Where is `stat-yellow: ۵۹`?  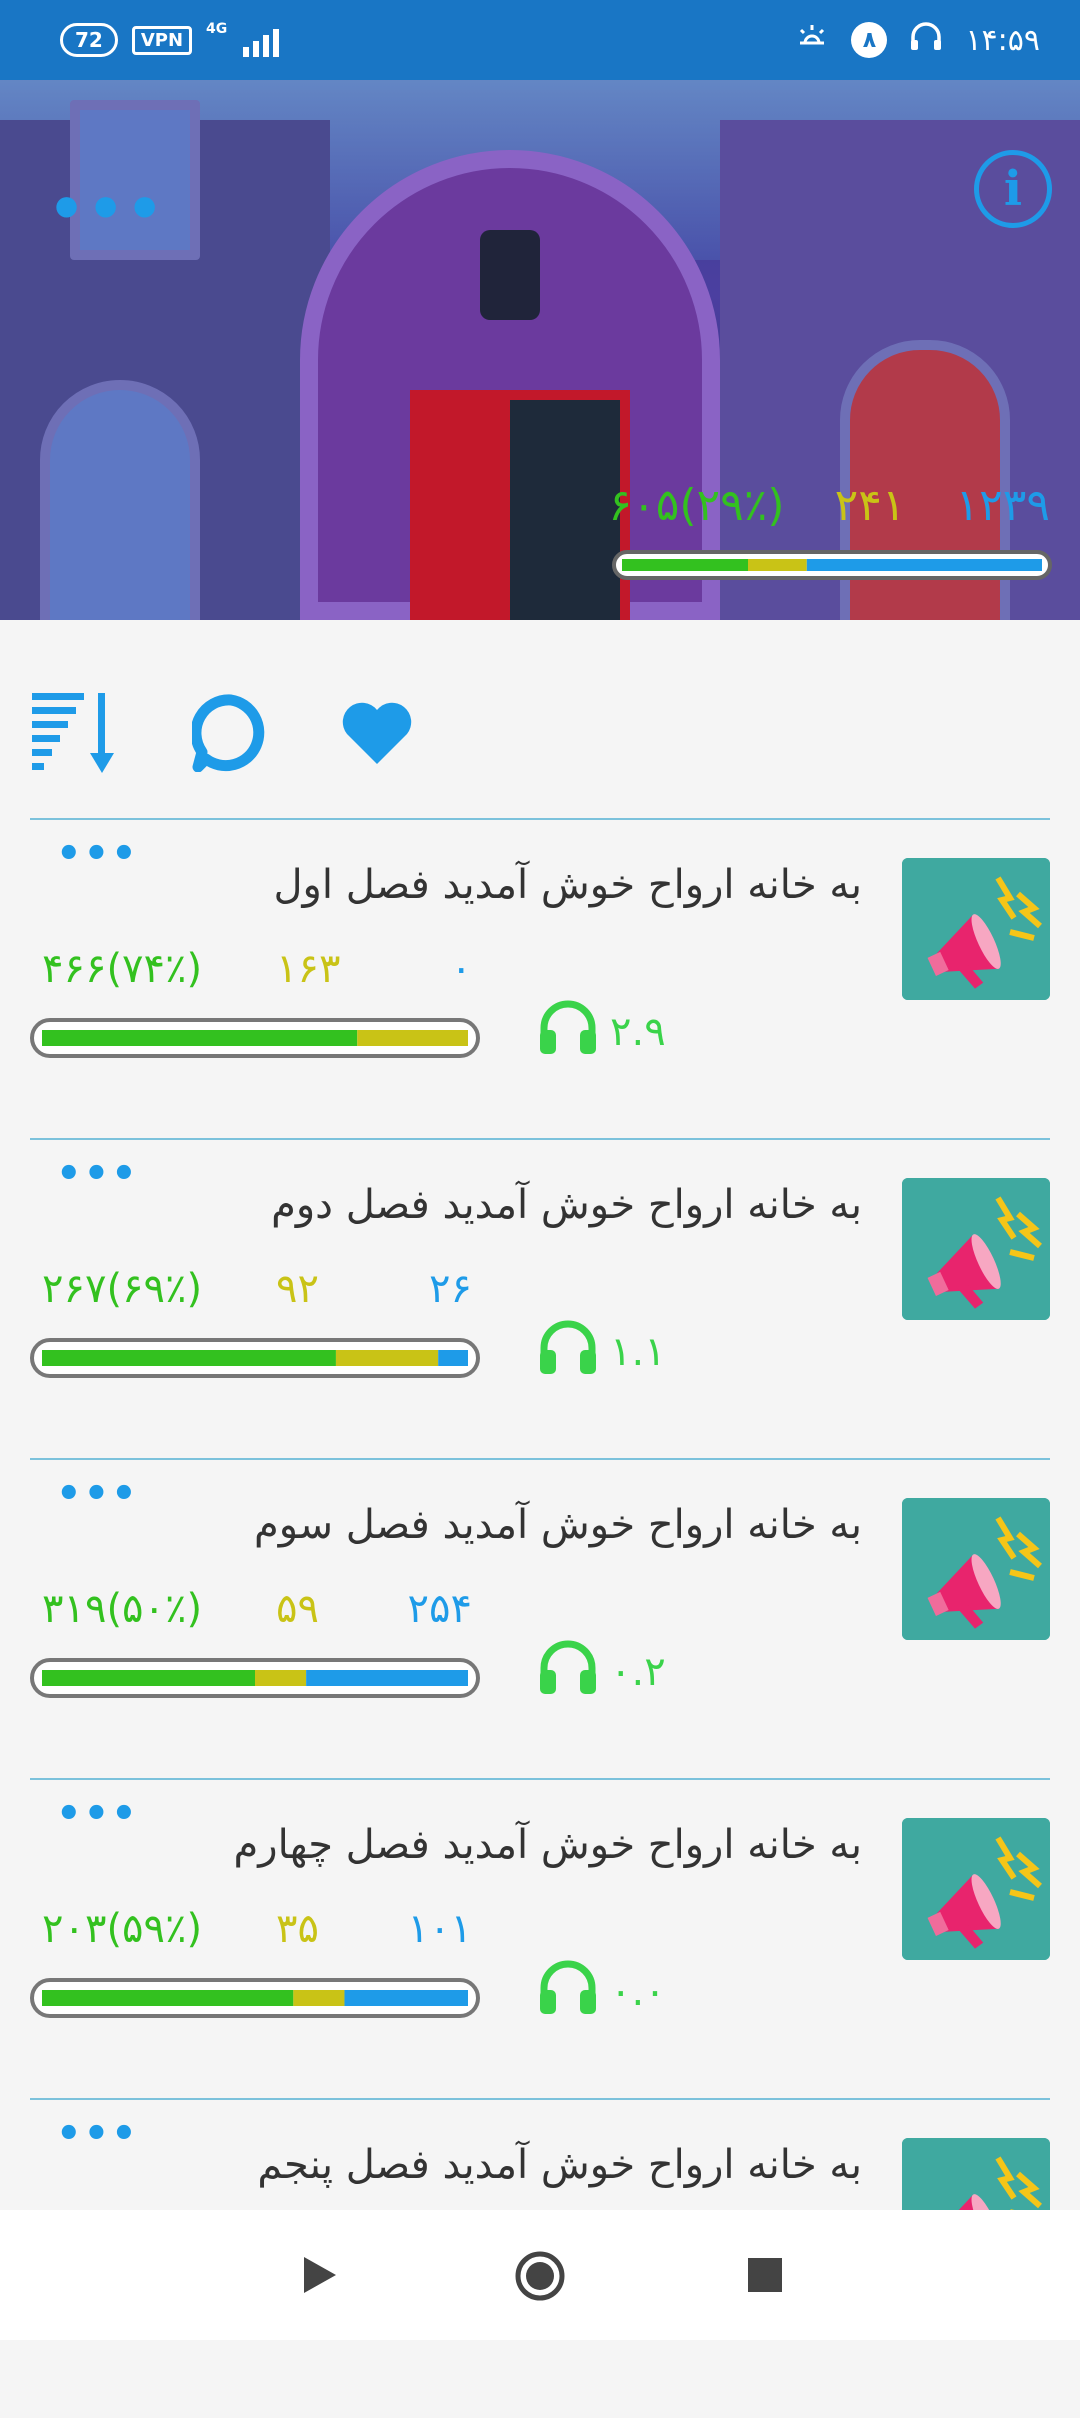 stat-yellow: ۵۹ is located at coordinates (297, 1609).